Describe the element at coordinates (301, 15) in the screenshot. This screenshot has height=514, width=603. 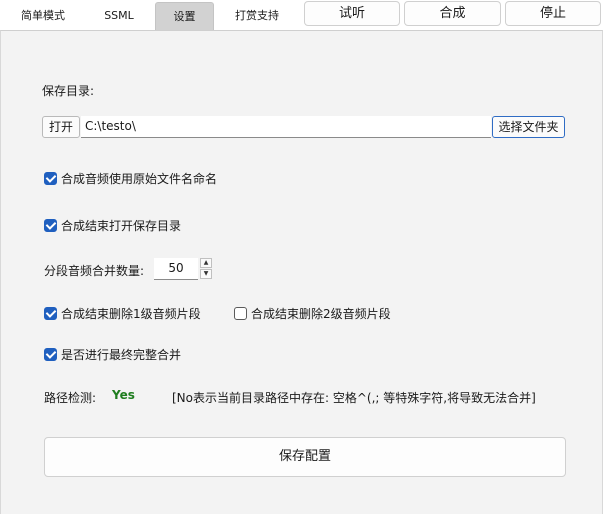
I see `tab-bar: 简单模式 SSML 设置 打赏支持 试听 合成 停止` at that location.